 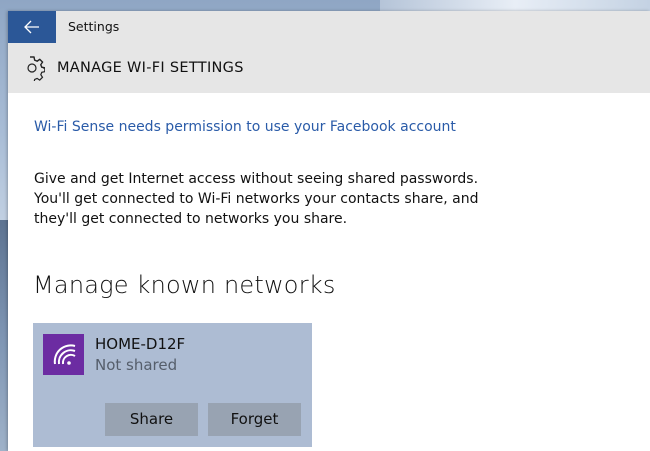 I want to click on back-button, so click(x=32, y=27).